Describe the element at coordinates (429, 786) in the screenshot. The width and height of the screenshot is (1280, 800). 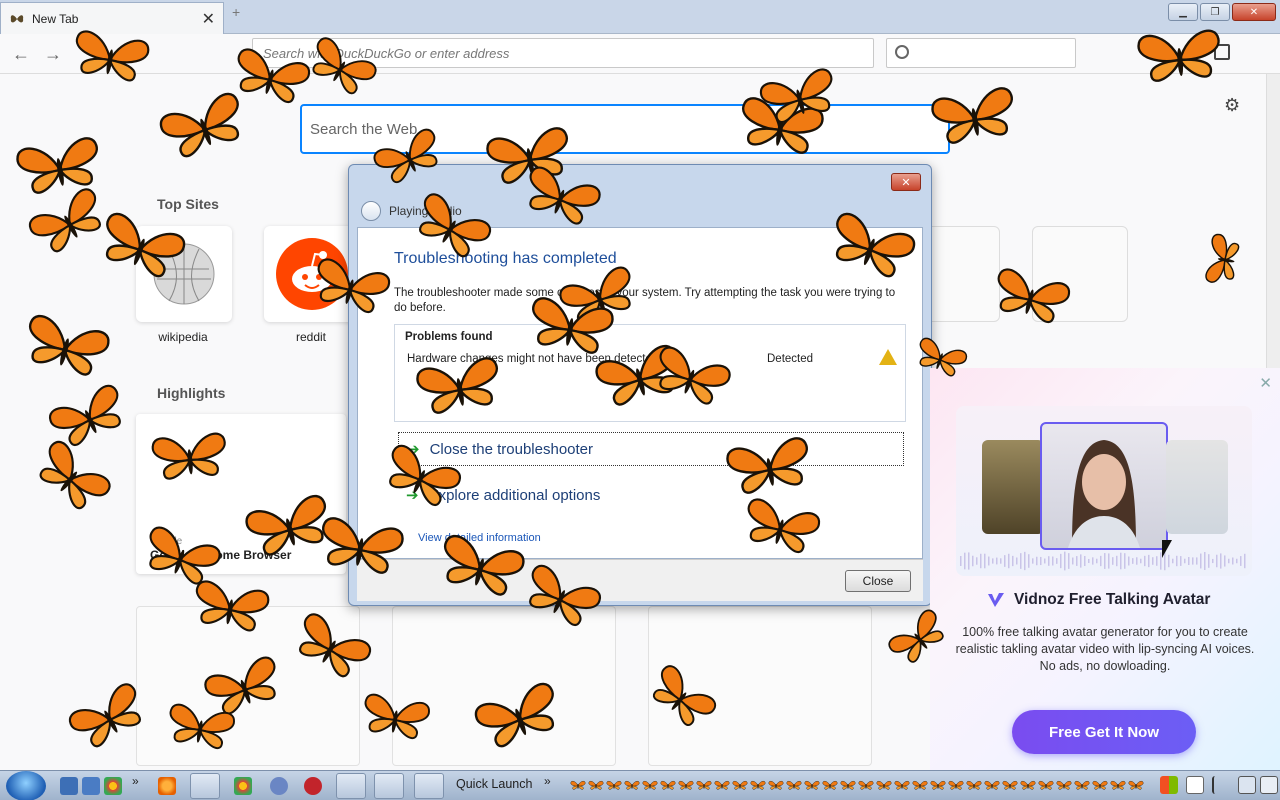
I see `taskbar-troubleshooter` at that location.